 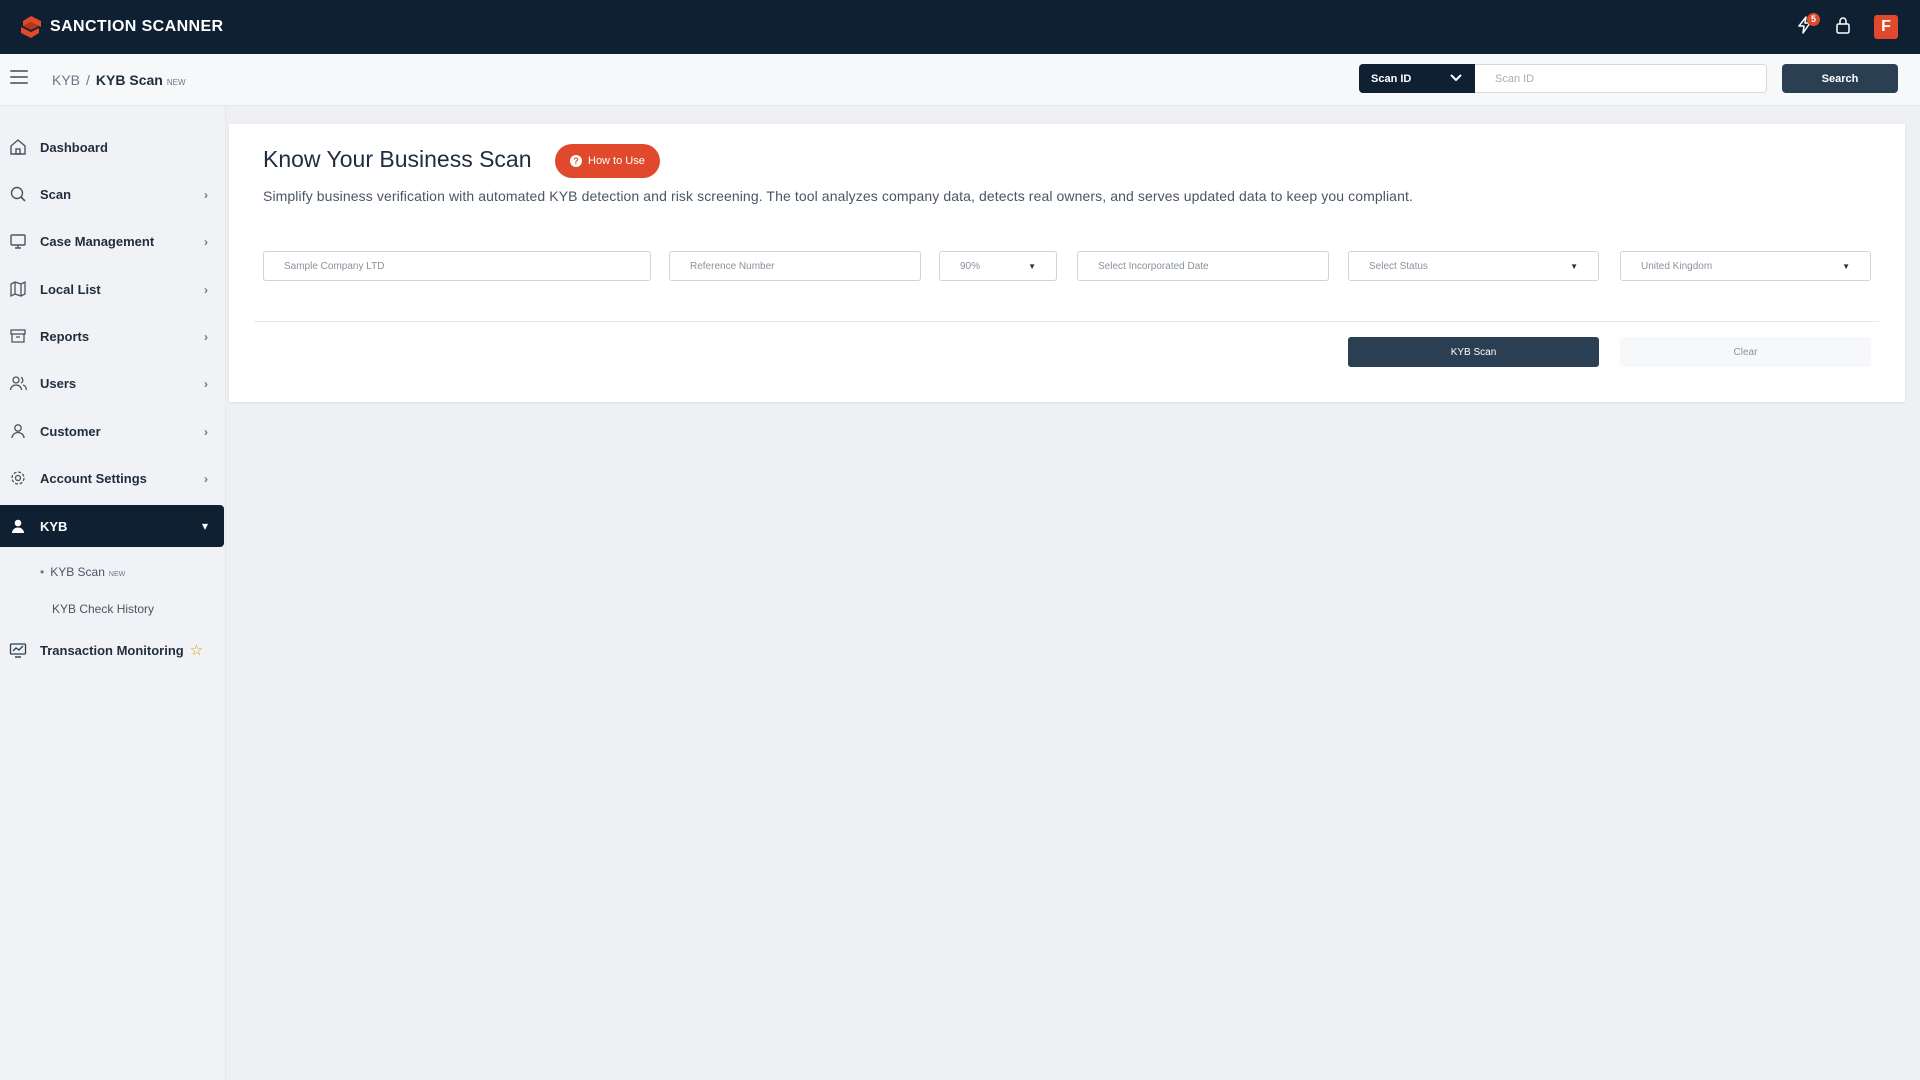 What do you see at coordinates (65, 336) in the screenshot?
I see `sidebar-item-label: Reports` at bounding box center [65, 336].